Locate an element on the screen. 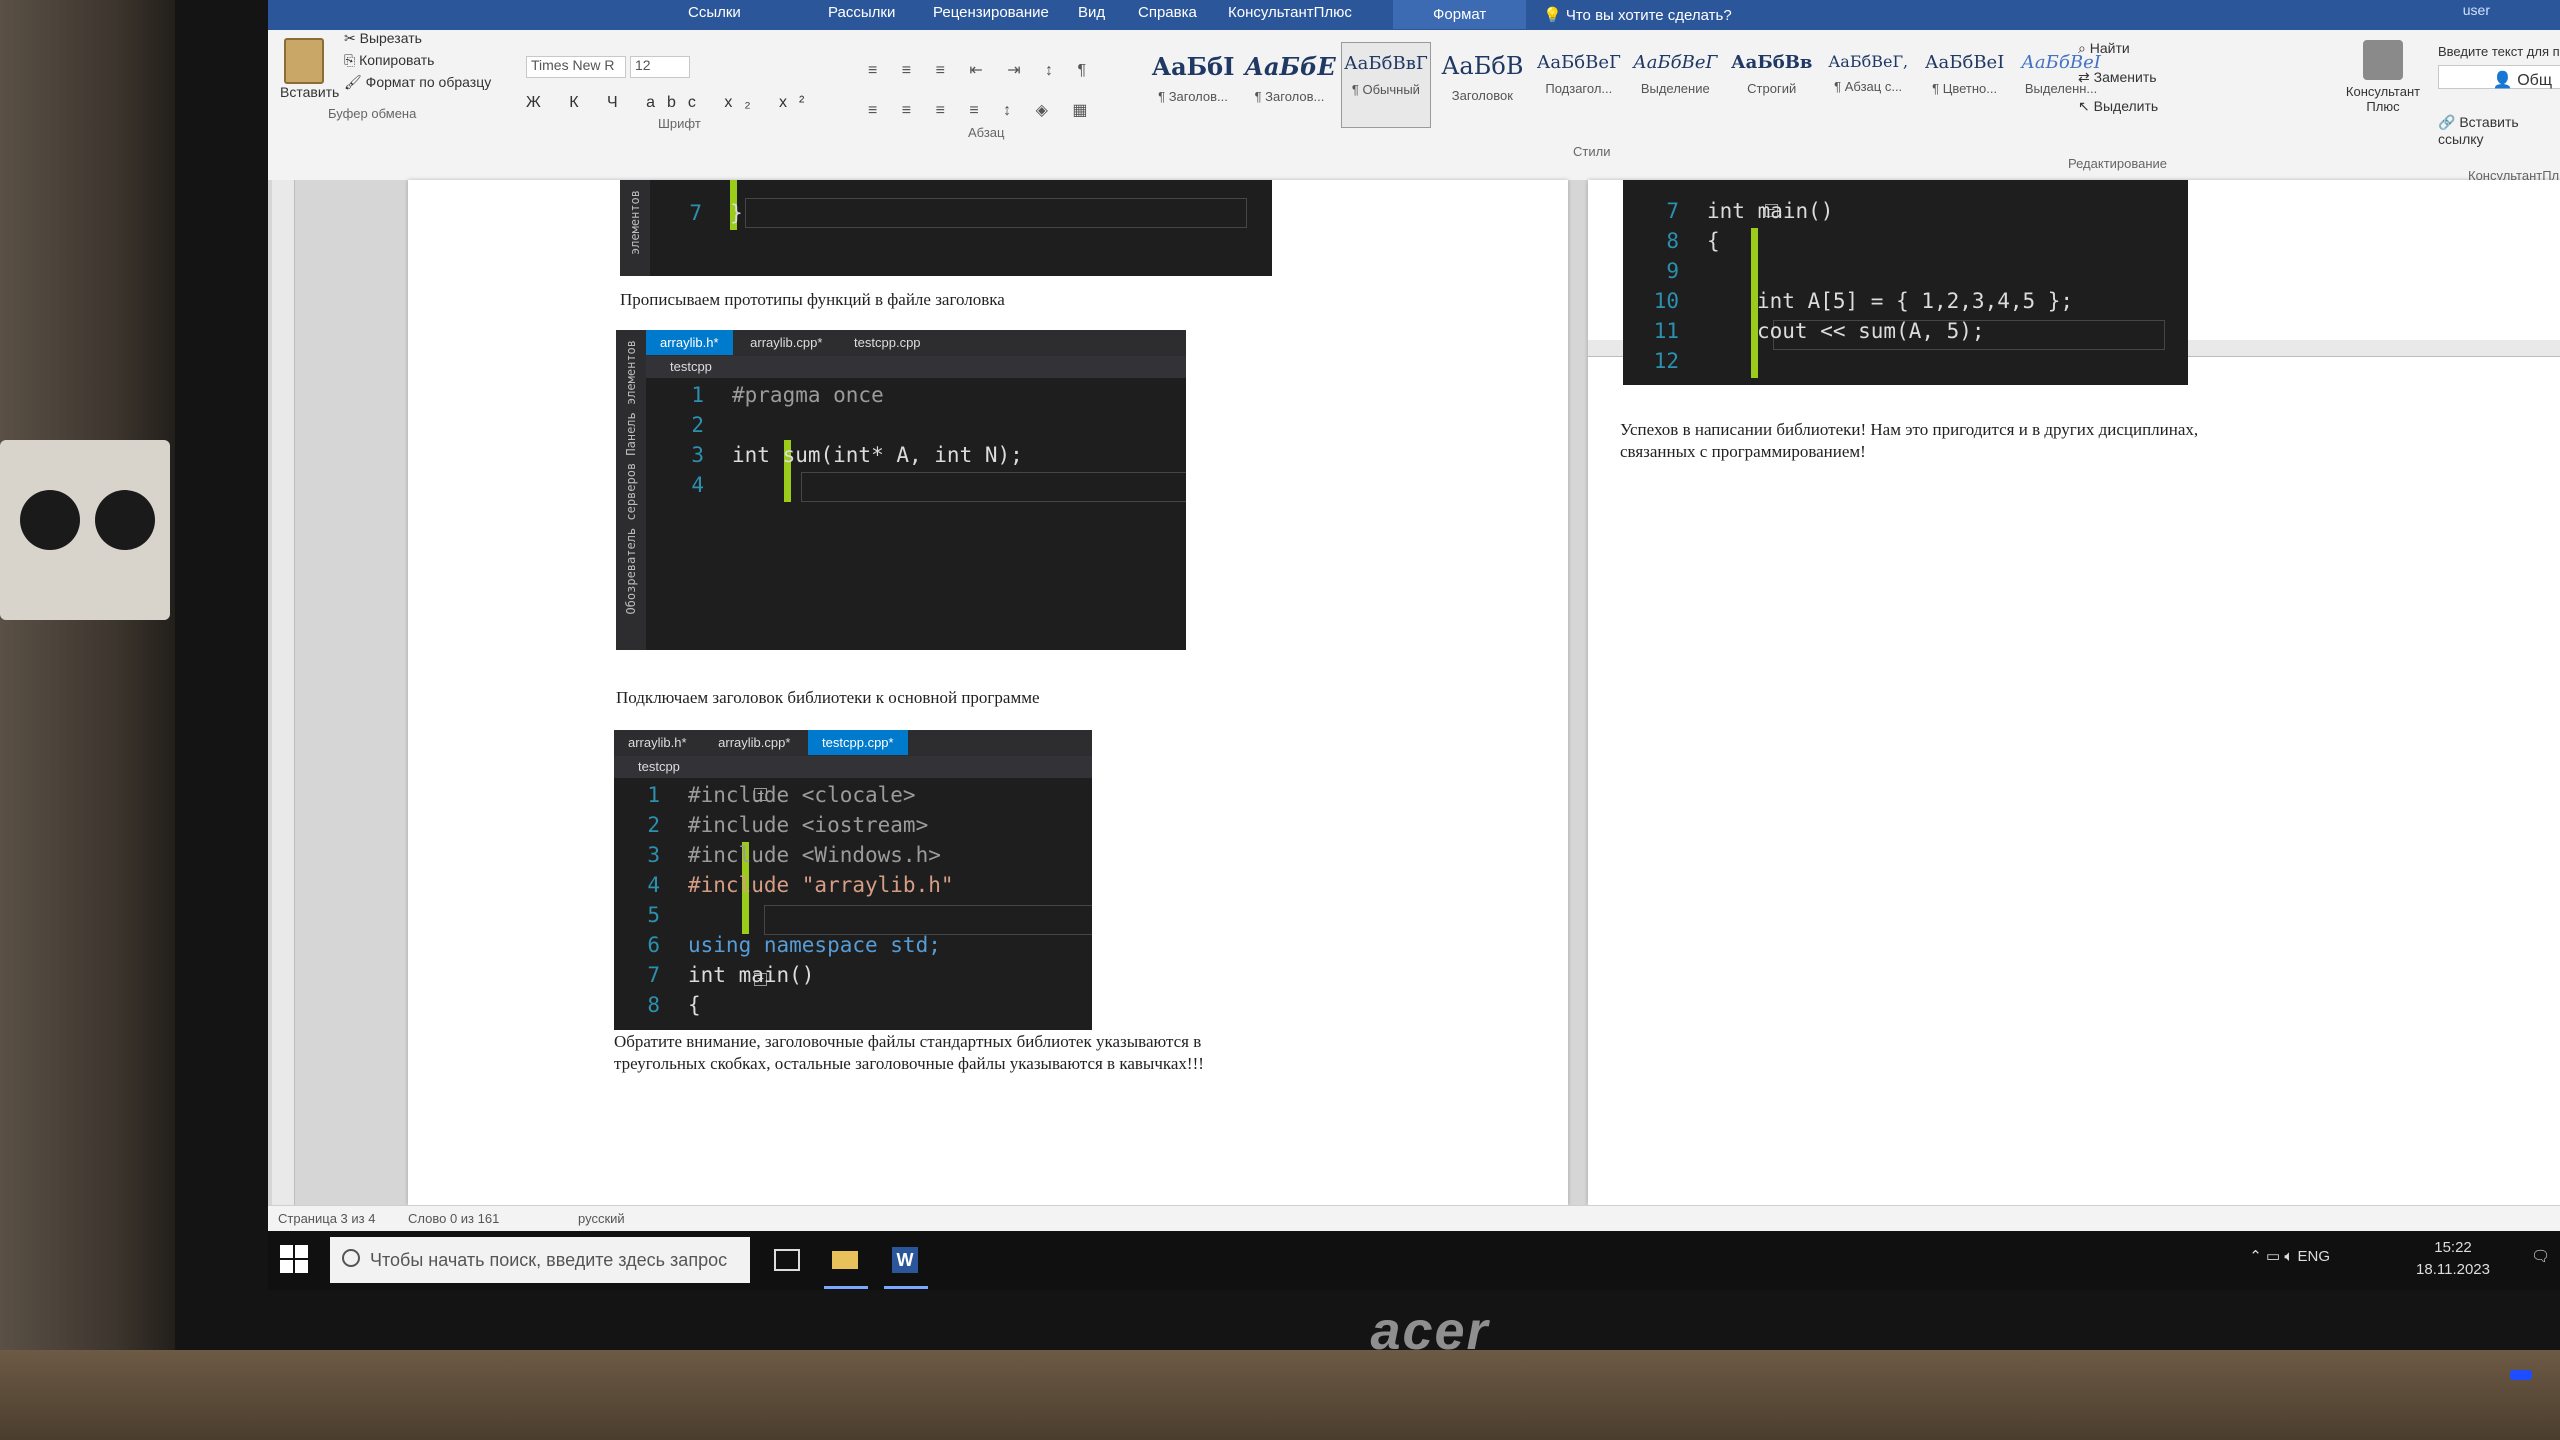 Image resolution: width=2560 pixels, height=1440 pixels. windows-start-button is located at coordinates (295, 1260).